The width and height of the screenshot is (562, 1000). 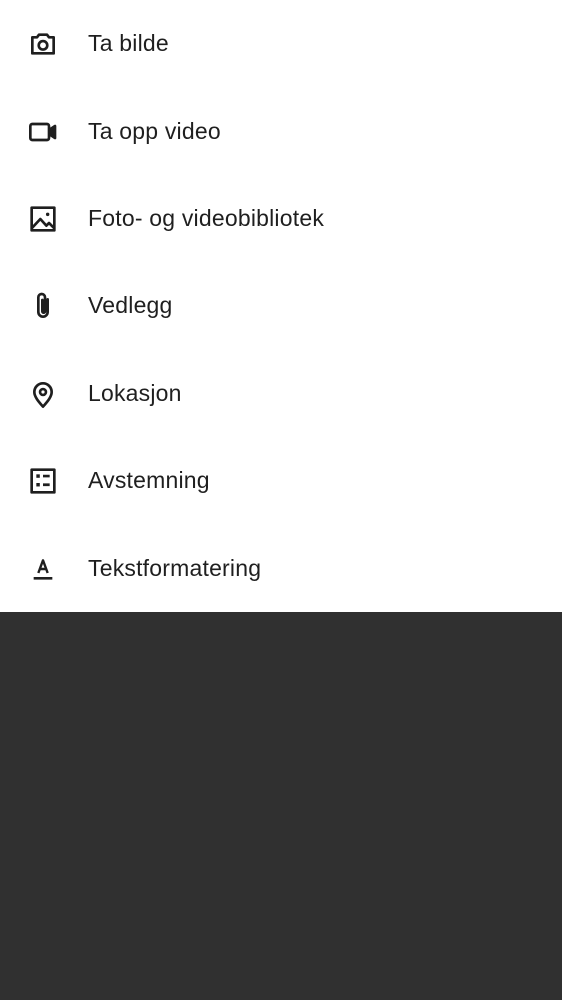 I want to click on menu-item-label: Foto- og videobibliotek, so click(x=206, y=218).